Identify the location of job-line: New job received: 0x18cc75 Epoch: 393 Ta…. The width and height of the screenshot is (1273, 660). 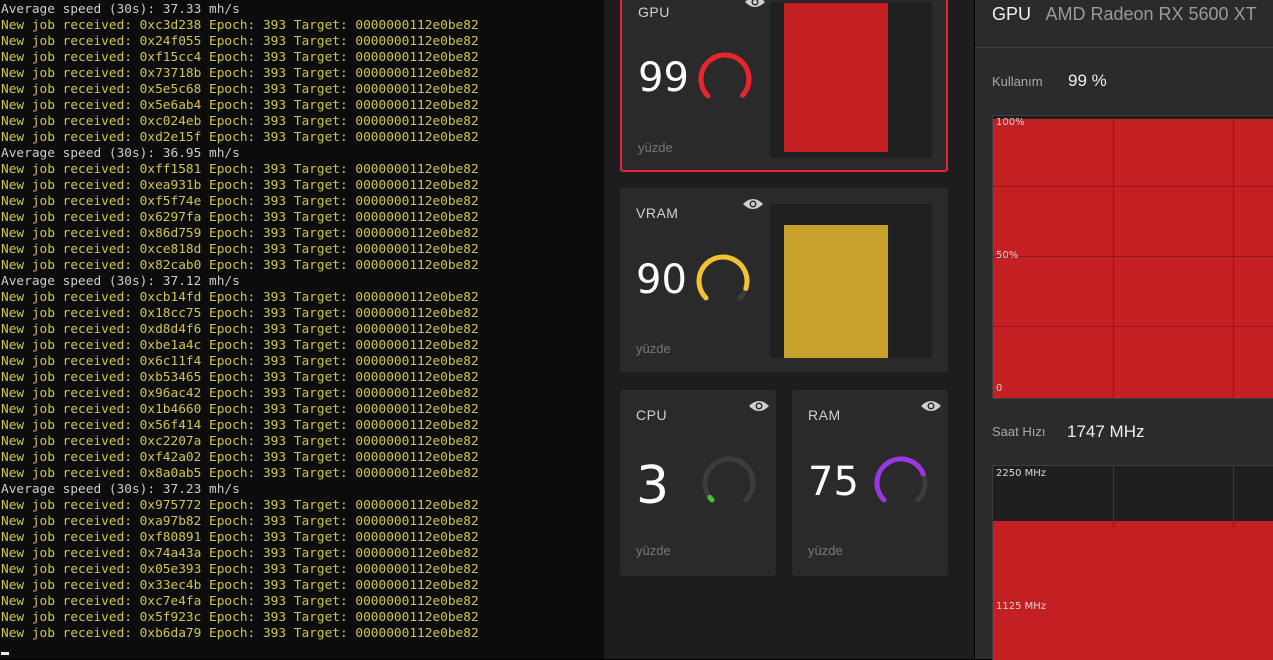
(240, 313).